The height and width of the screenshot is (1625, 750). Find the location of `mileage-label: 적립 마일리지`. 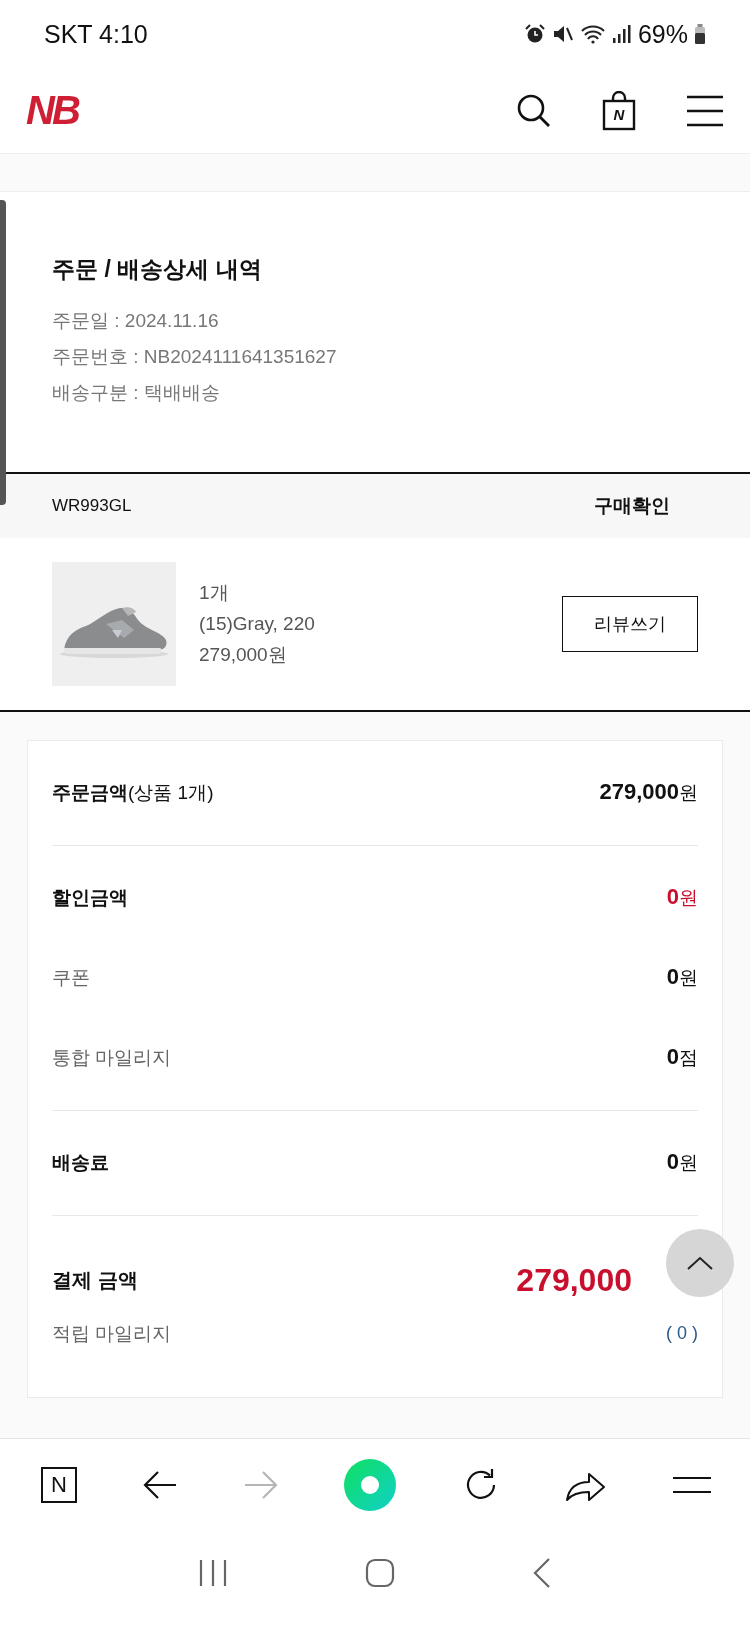

mileage-label: 적립 마일리지 is located at coordinates (112, 1333).